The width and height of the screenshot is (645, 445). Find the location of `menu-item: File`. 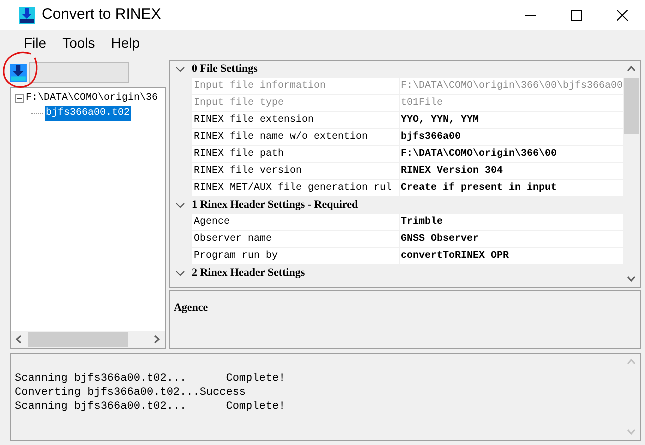

menu-item: File is located at coordinates (35, 43).